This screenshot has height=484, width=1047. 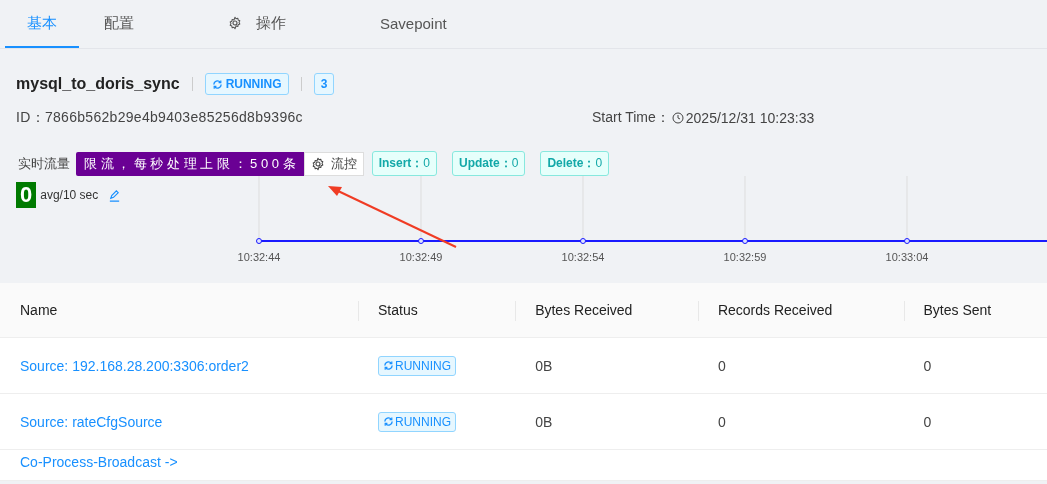 What do you see at coordinates (259, 257) in the screenshot?
I see `axis-label: 10:32:44` at bounding box center [259, 257].